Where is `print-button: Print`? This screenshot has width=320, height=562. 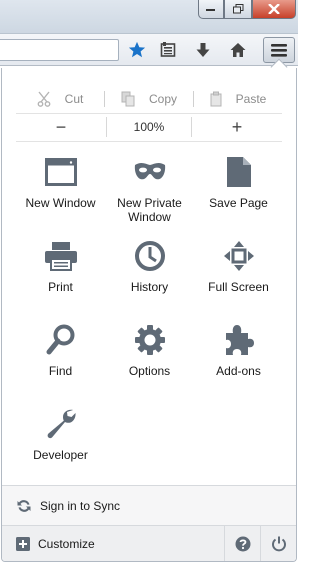 print-button: Print is located at coordinates (60, 277).